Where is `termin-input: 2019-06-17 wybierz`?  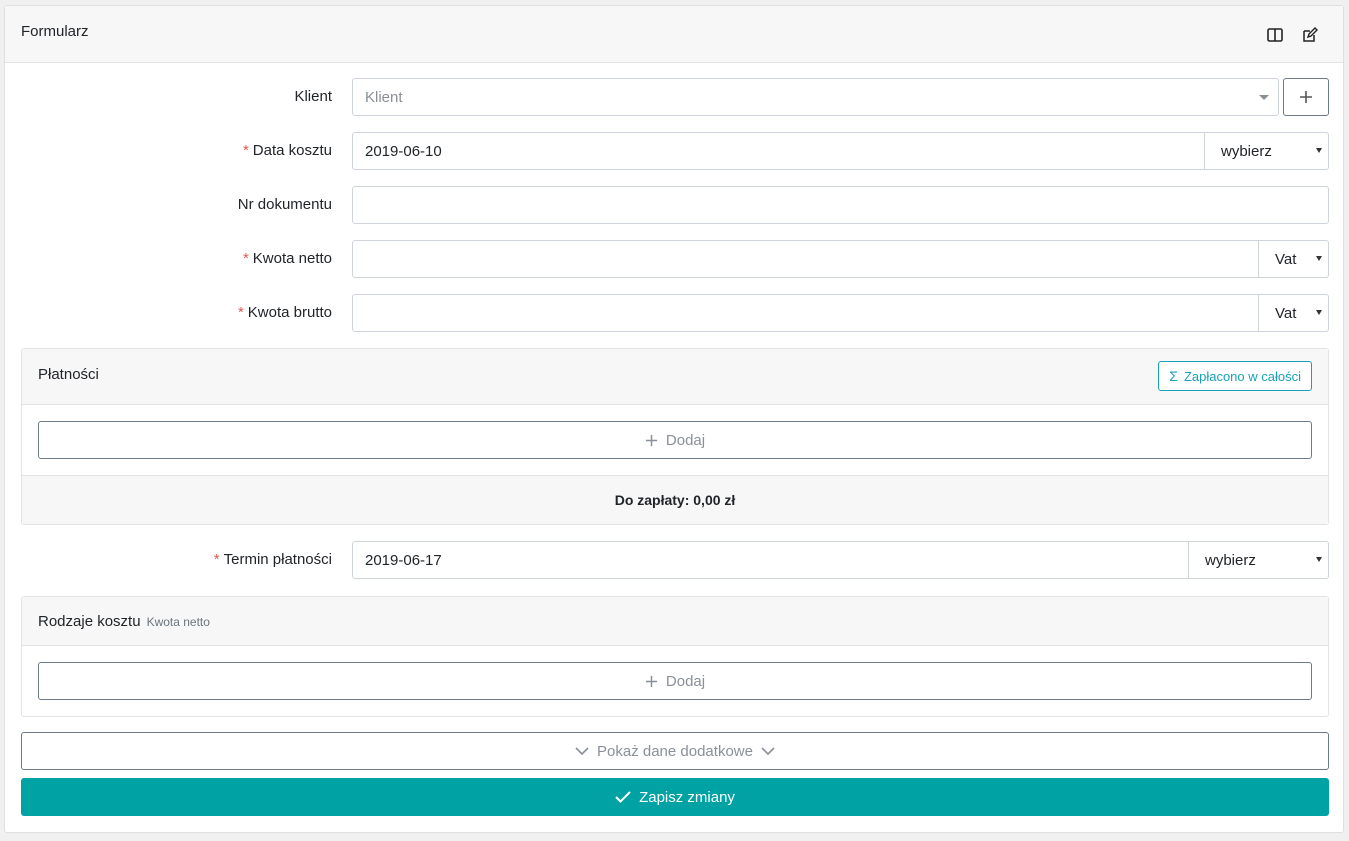
termin-input: 2019-06-17 wybierz is located at coordinates (840, 560).